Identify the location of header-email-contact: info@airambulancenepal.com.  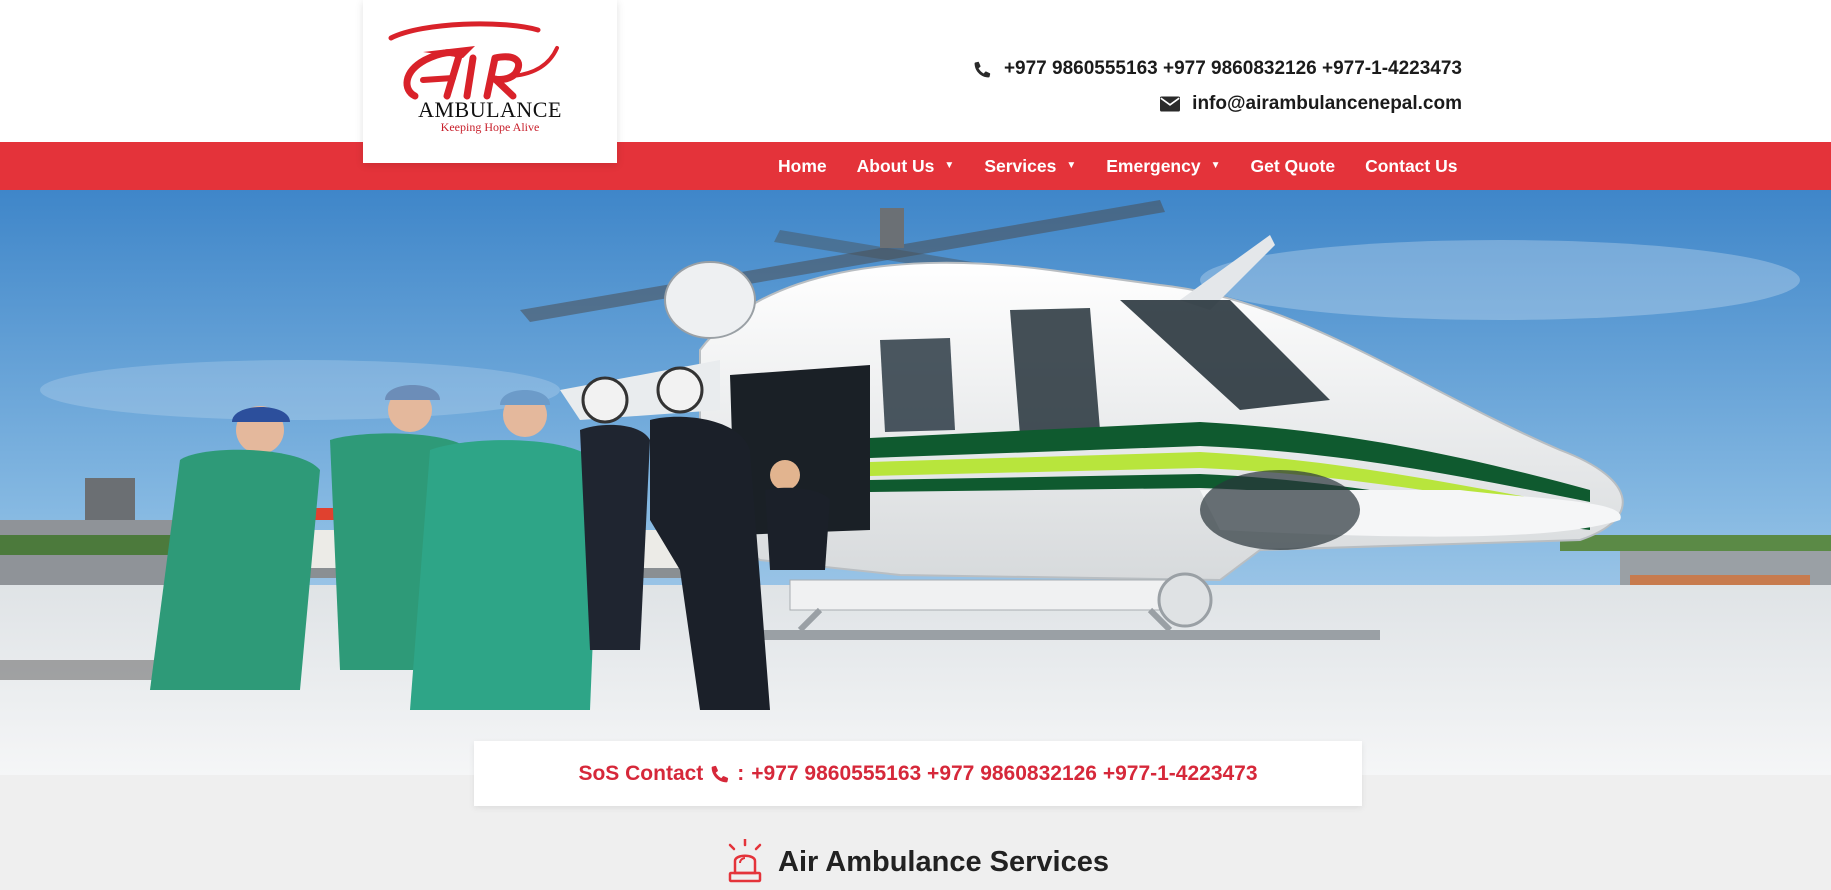
(1311, 104).